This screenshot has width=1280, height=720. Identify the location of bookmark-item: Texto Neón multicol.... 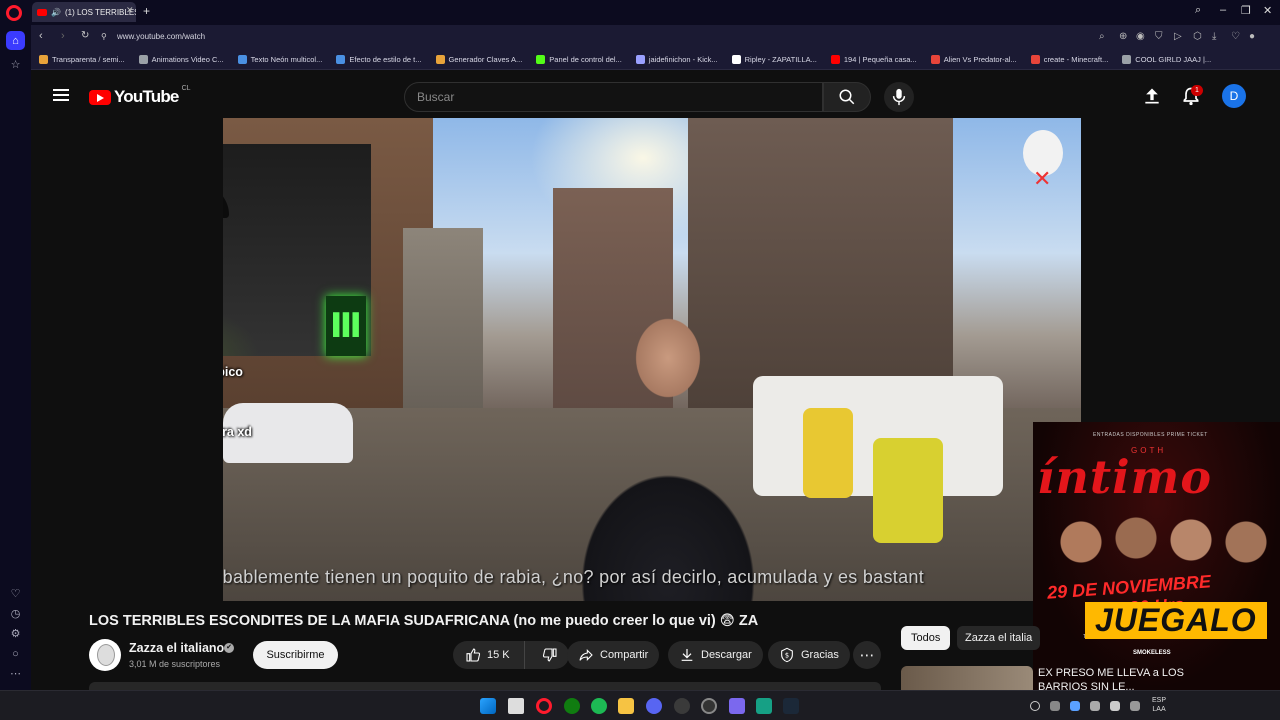
(280, 59).